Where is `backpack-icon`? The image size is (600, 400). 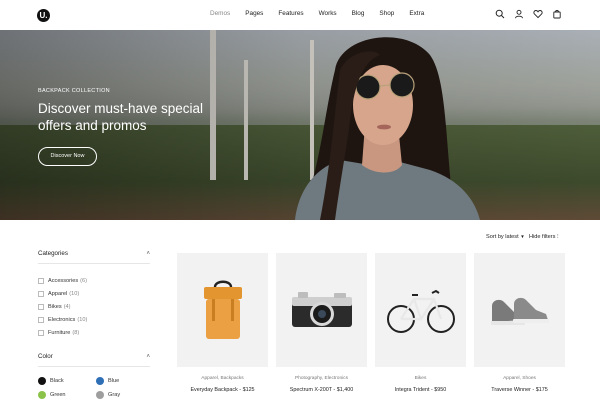
backpack-icon is located at coordinates (222, 309).